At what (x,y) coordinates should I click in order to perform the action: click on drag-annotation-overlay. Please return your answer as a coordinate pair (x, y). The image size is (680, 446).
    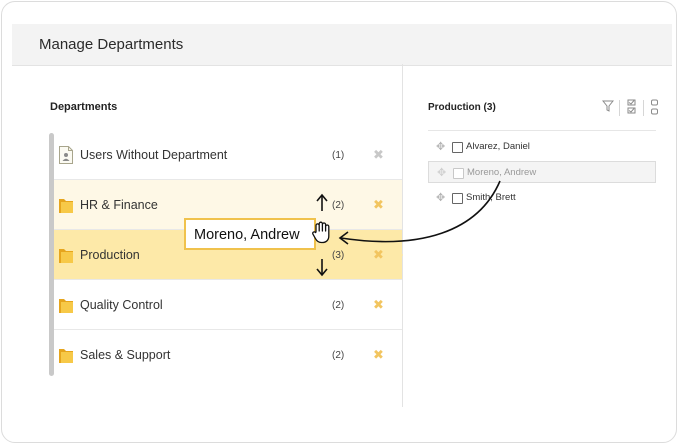
    Looking at the image, I should click on (408, 228).